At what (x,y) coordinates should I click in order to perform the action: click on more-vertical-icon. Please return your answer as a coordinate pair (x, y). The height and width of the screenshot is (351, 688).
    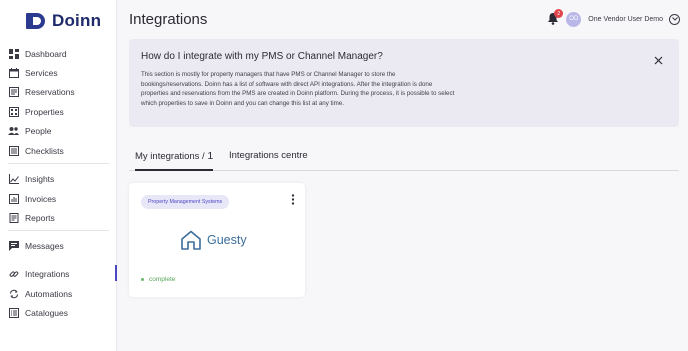
    Looking at the image, I should click on (293, 199).